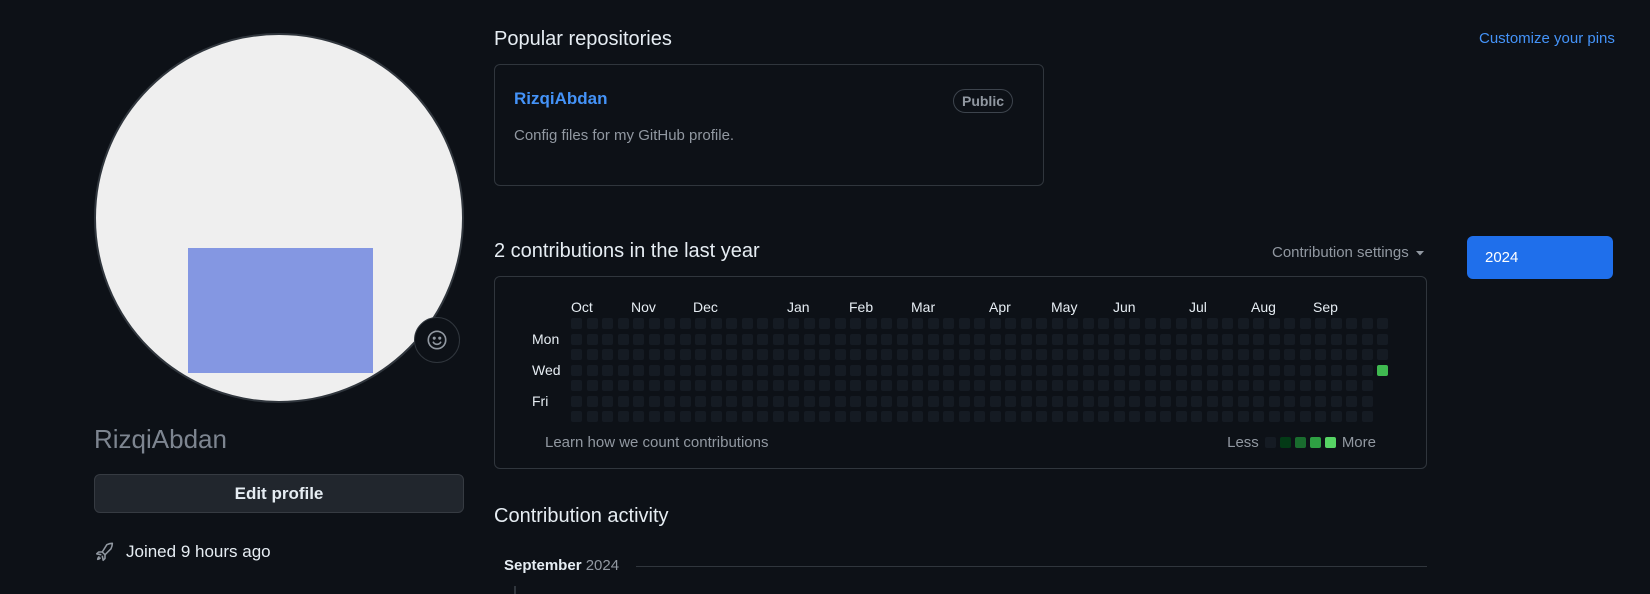 This screenshot has height=594, width=1650. Describe the element at coordinates (656, 442) in the screenshot. I see `learn-contributions-link: Learn how we count contributions` at that location.